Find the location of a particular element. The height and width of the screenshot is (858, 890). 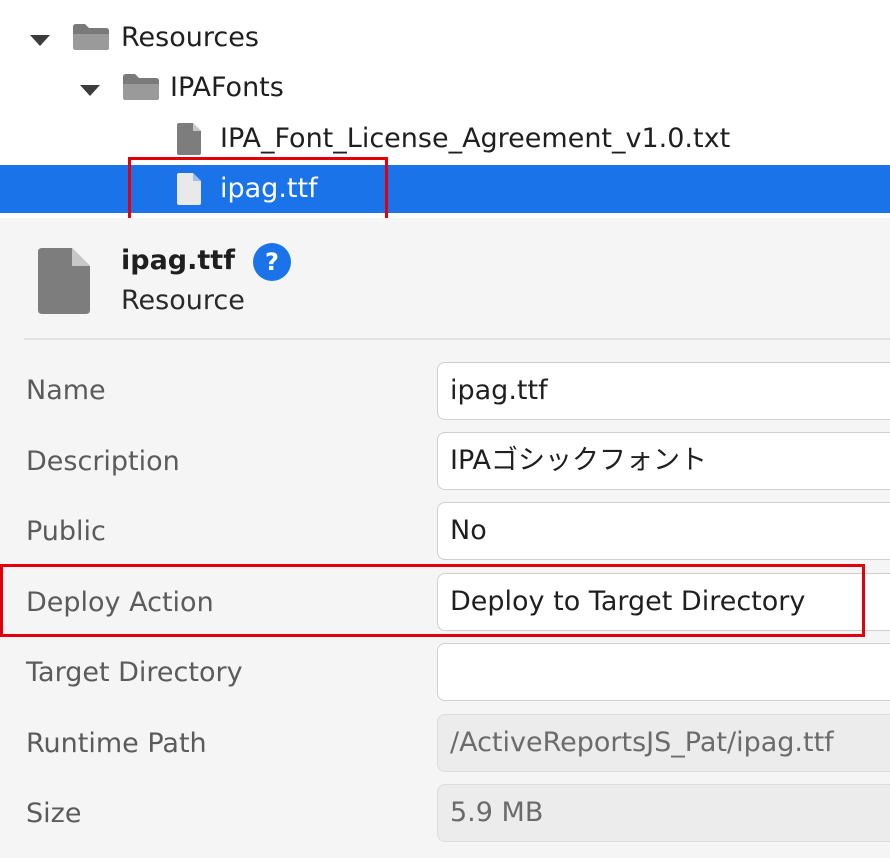

property-label-public: Public is located at coordinates (66, 531).